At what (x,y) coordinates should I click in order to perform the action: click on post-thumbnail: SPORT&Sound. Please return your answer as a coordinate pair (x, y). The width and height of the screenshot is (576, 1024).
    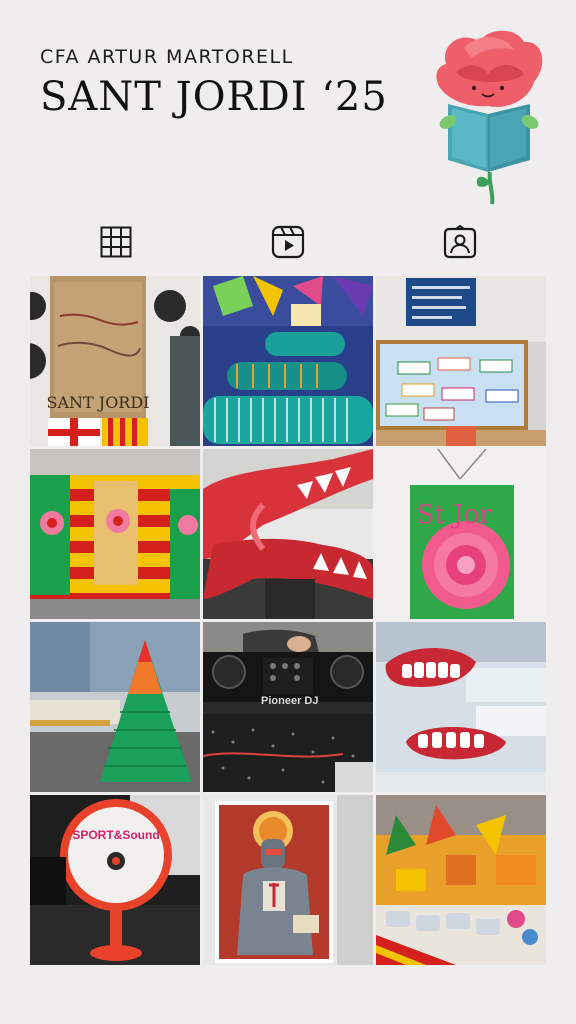
    Looking at the image, I should click on (115, 880).